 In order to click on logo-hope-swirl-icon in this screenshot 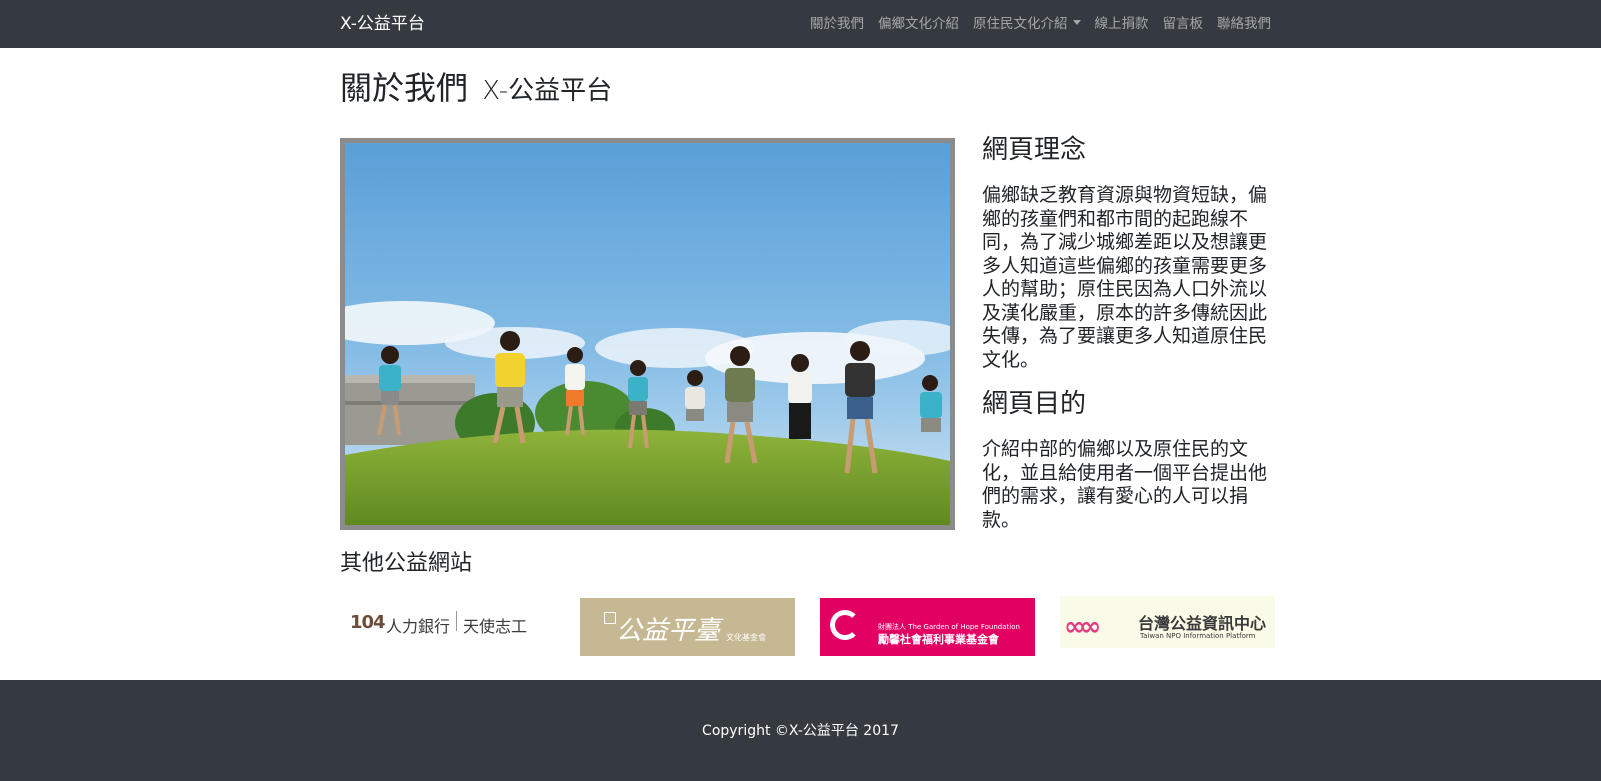, I will do `click(845, 625)`.